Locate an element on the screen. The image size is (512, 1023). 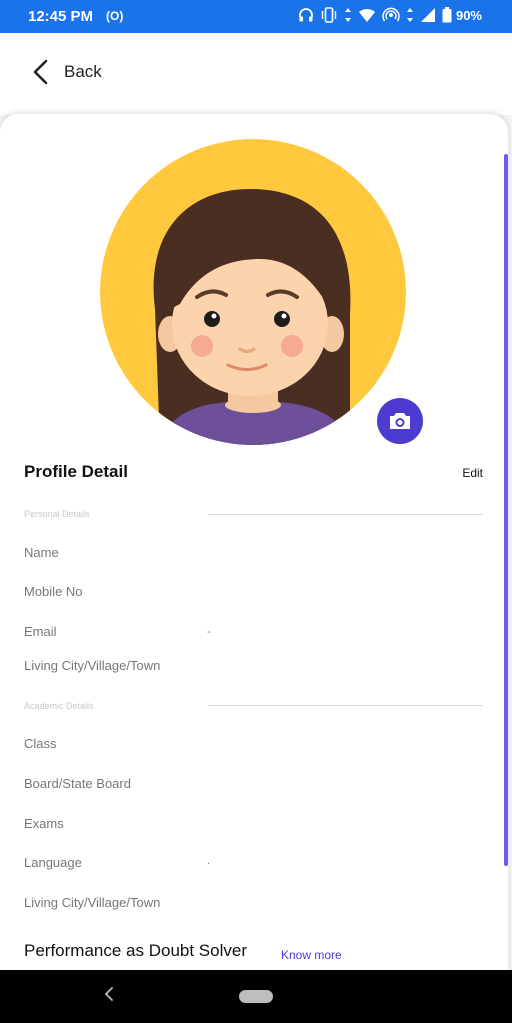
edit-button: Edit is located at coordinates (472, 473).